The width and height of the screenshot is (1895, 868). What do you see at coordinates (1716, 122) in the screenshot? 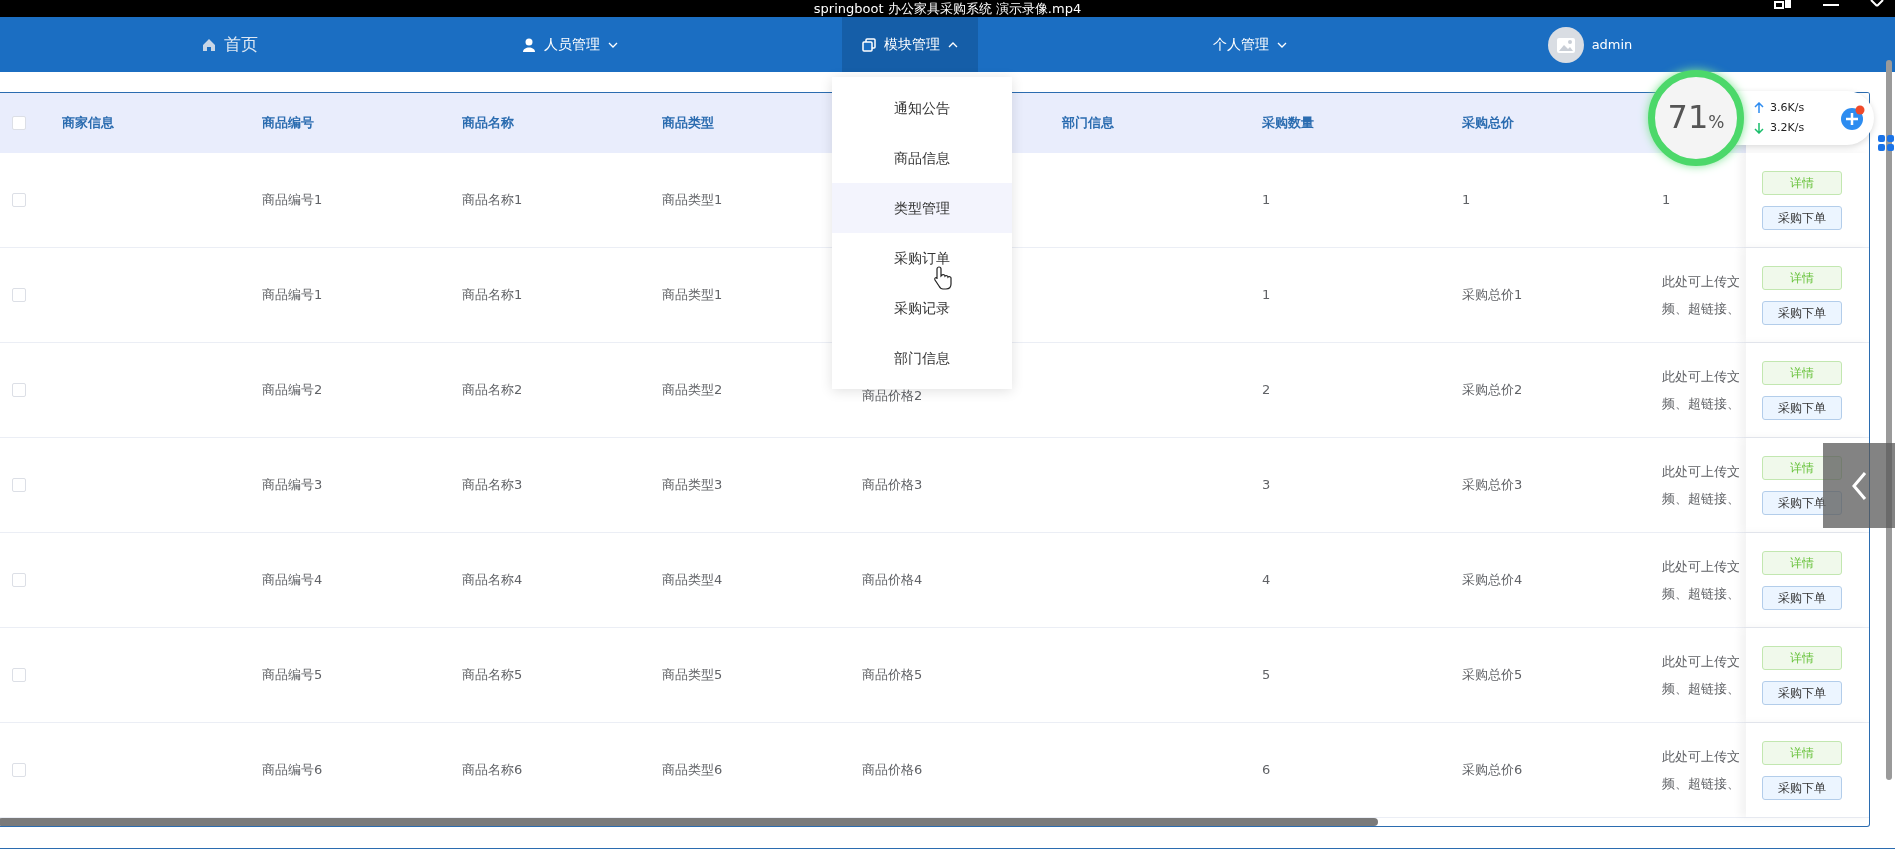
I see `percent-unit: %` at bounding box center [1716, 122].